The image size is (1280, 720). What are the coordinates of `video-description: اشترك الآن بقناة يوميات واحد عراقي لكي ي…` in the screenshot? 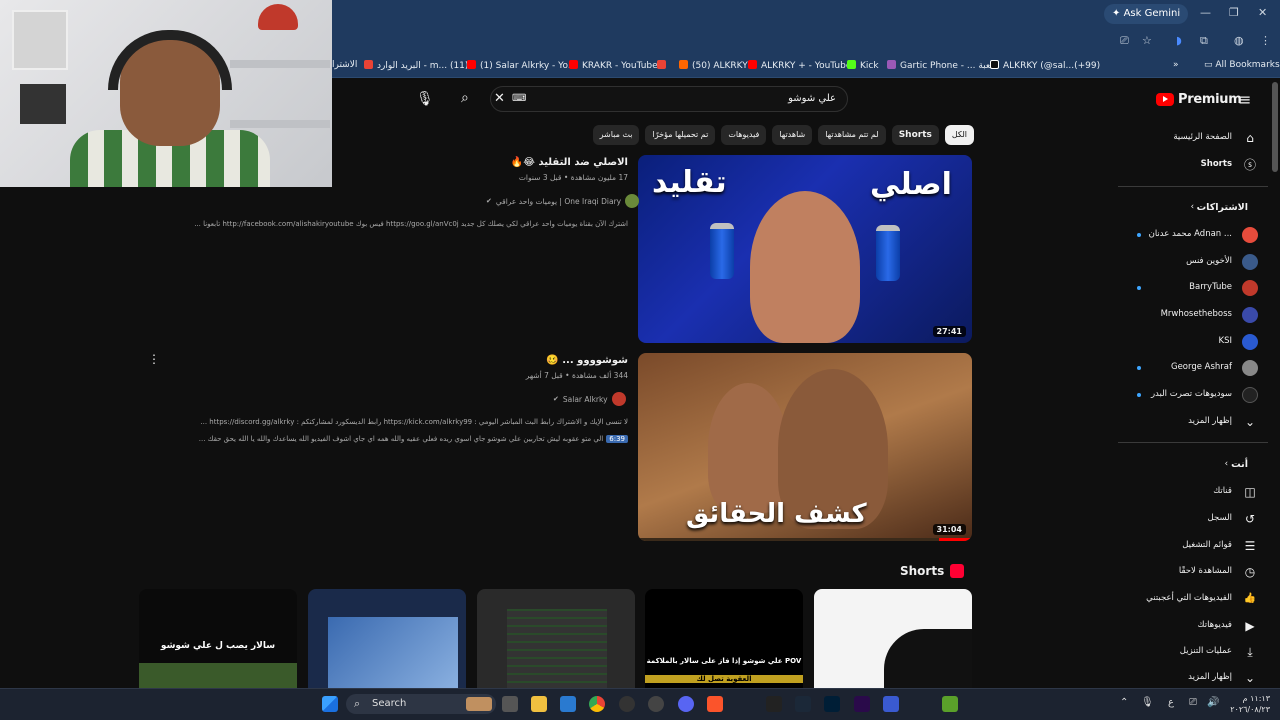 It's located at (411, 224).